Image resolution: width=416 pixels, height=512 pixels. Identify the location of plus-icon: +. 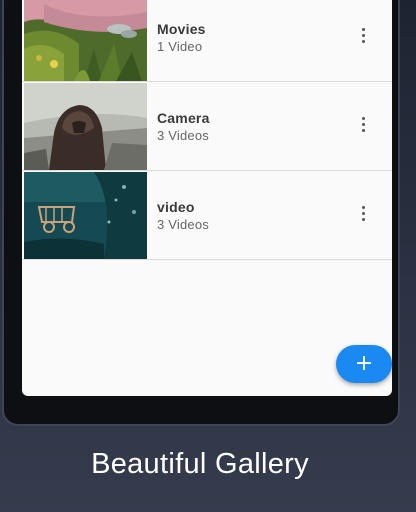
(364, 363).